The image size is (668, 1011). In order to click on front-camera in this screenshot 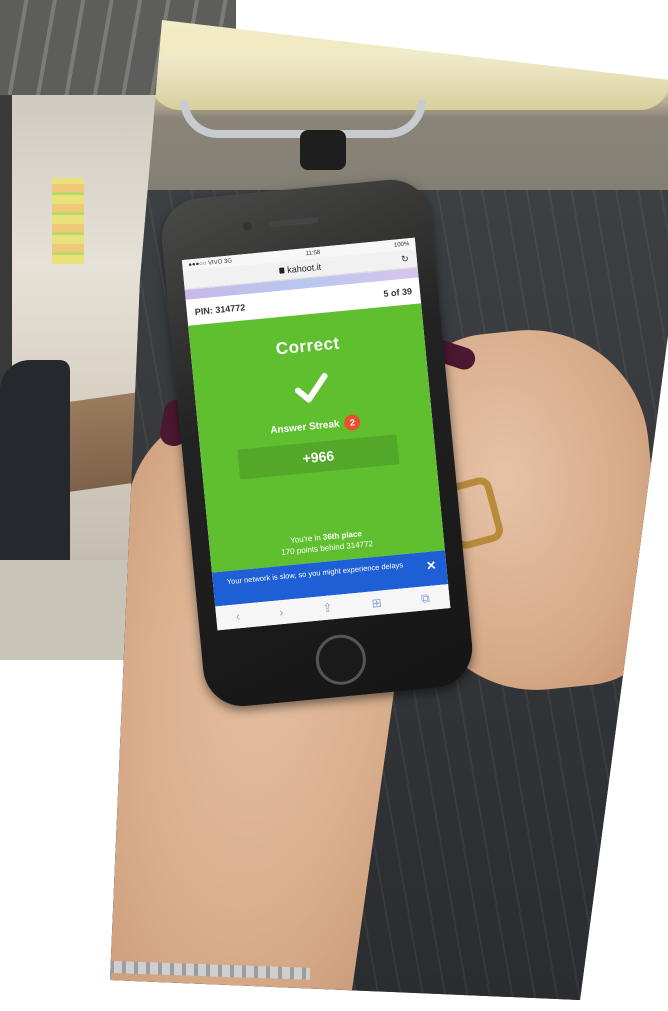, I will do `click(247, 226)`.